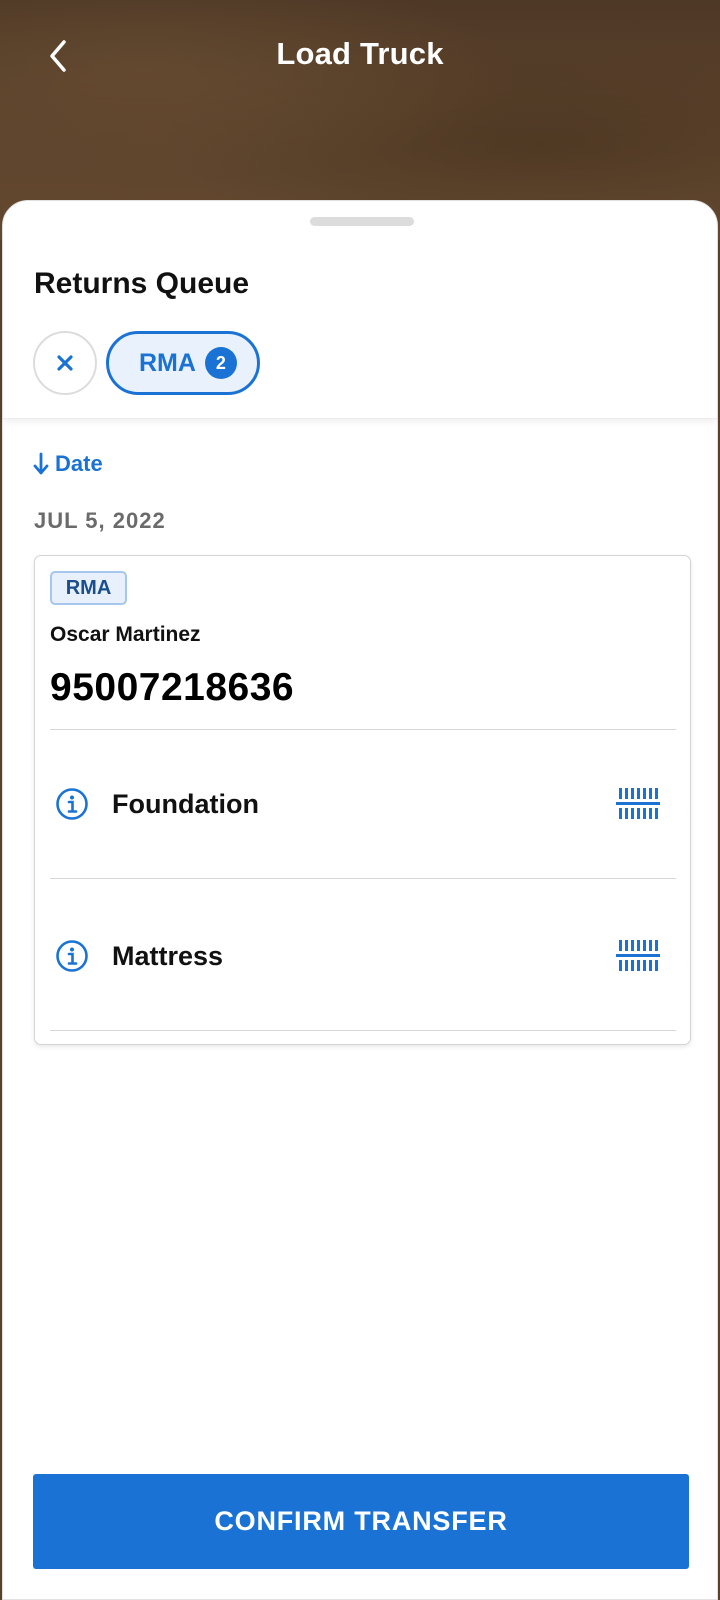  Describe the element at coordinates (79, 463) in the screenshot. I see `sort-label: Date` at that location.